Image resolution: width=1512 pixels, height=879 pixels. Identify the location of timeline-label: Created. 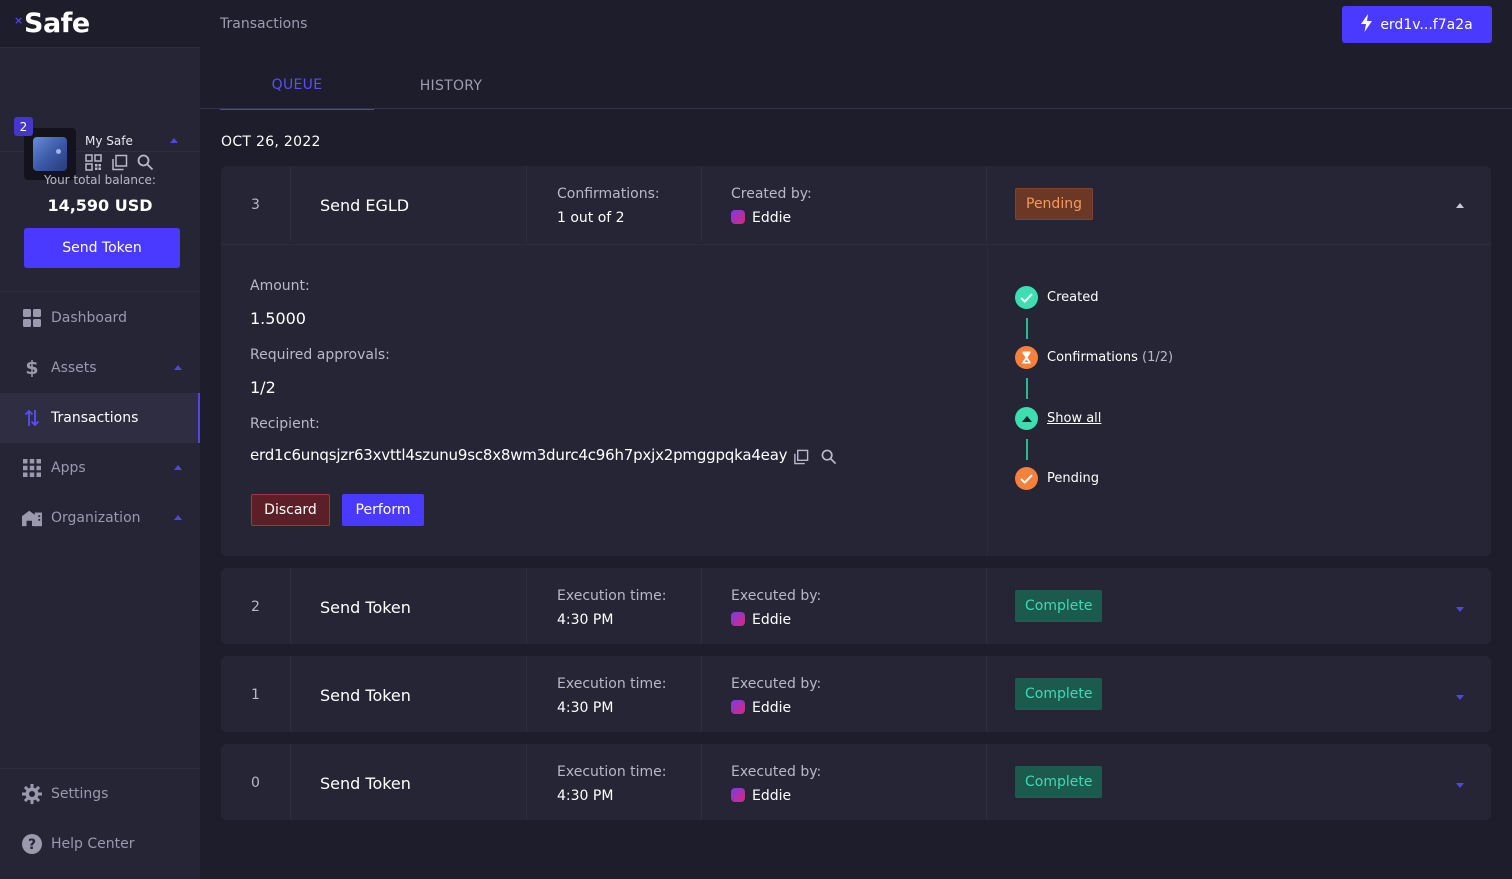
(1073, 297).